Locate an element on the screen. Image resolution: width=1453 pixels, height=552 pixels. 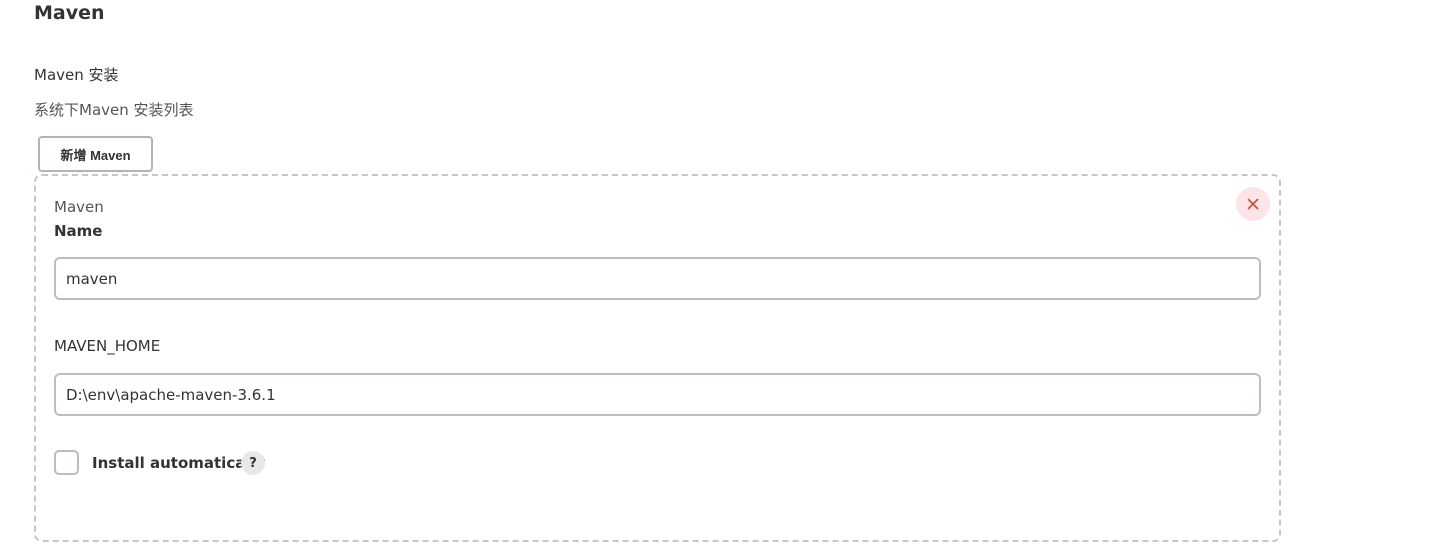
name-input is located at coordinates (657, 278).